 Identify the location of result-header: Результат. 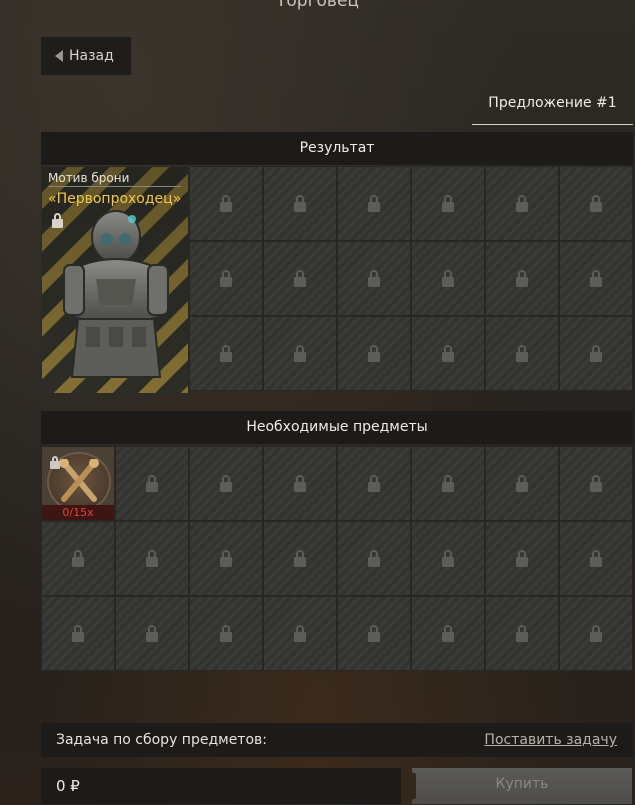
(337, 148).